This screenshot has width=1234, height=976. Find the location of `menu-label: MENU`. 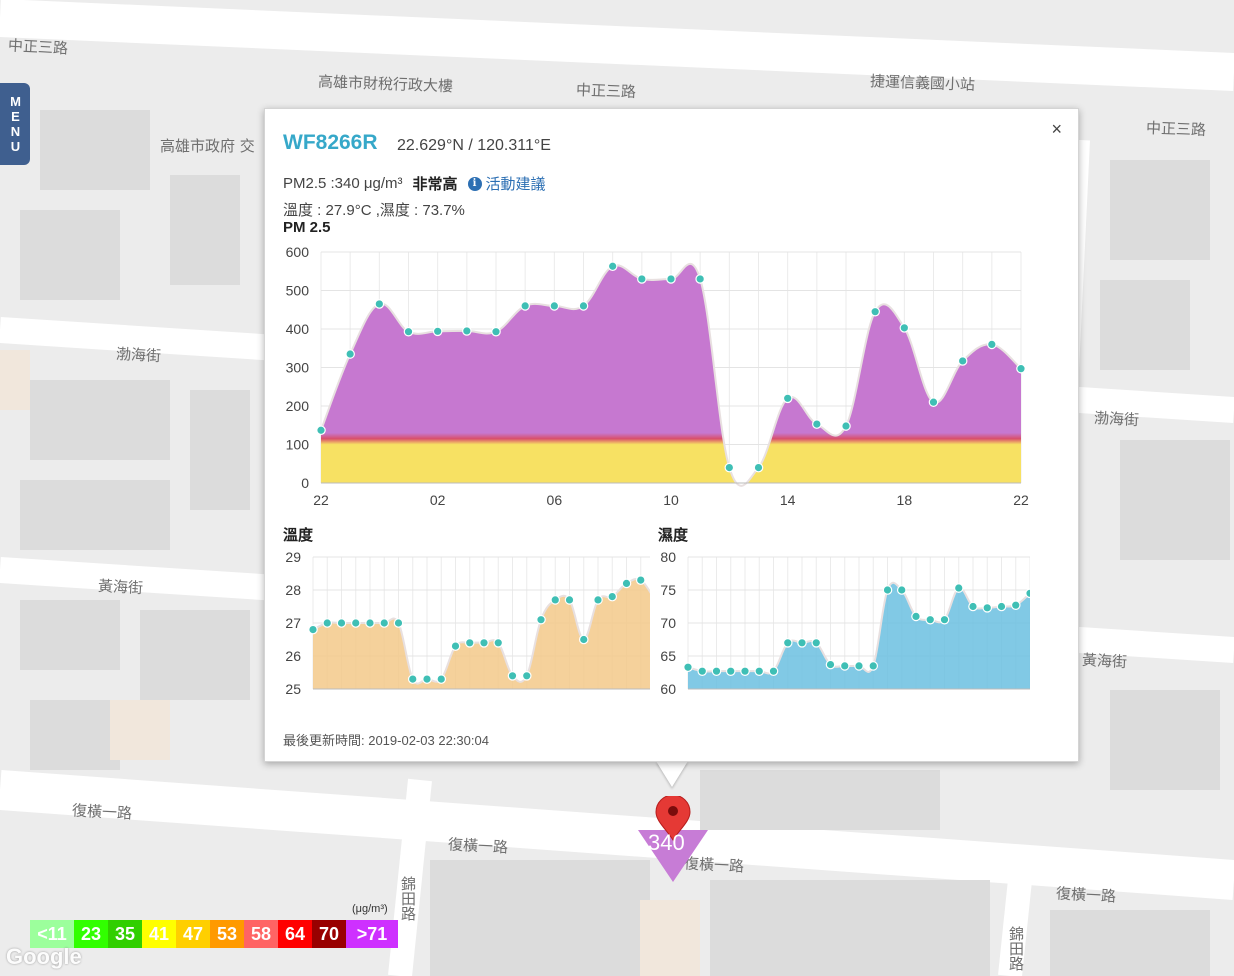

menu-label: MENU is located at coordinates (15, 124).